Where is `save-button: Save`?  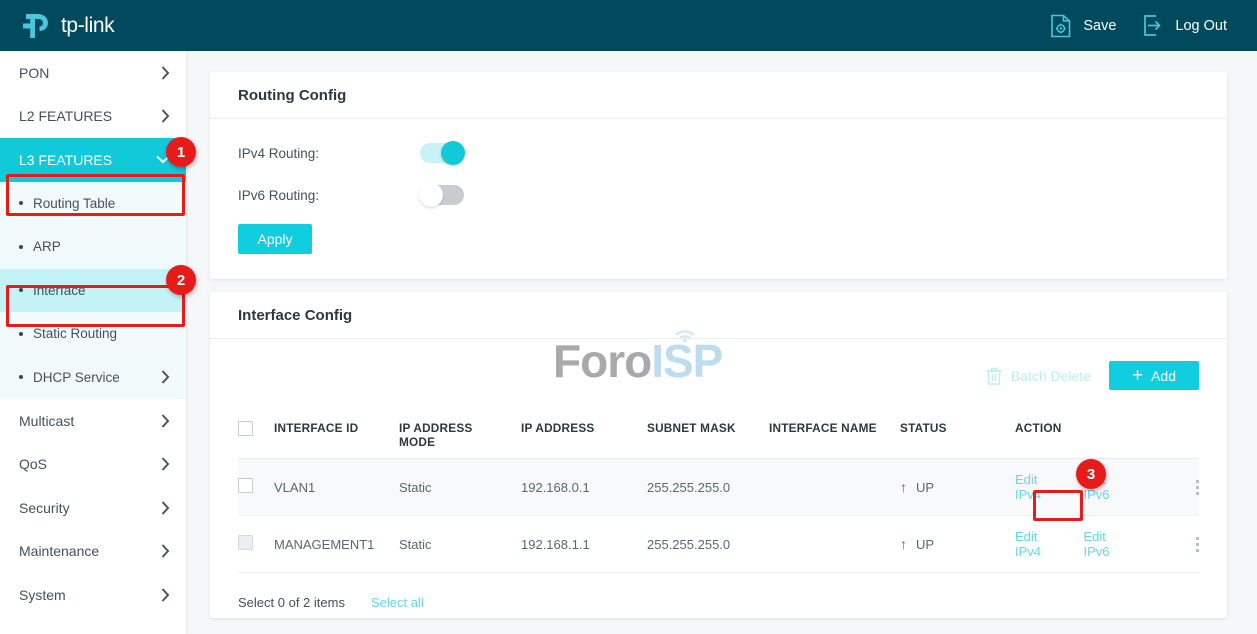 save-button: Save is located at coordinates (1083, 26).